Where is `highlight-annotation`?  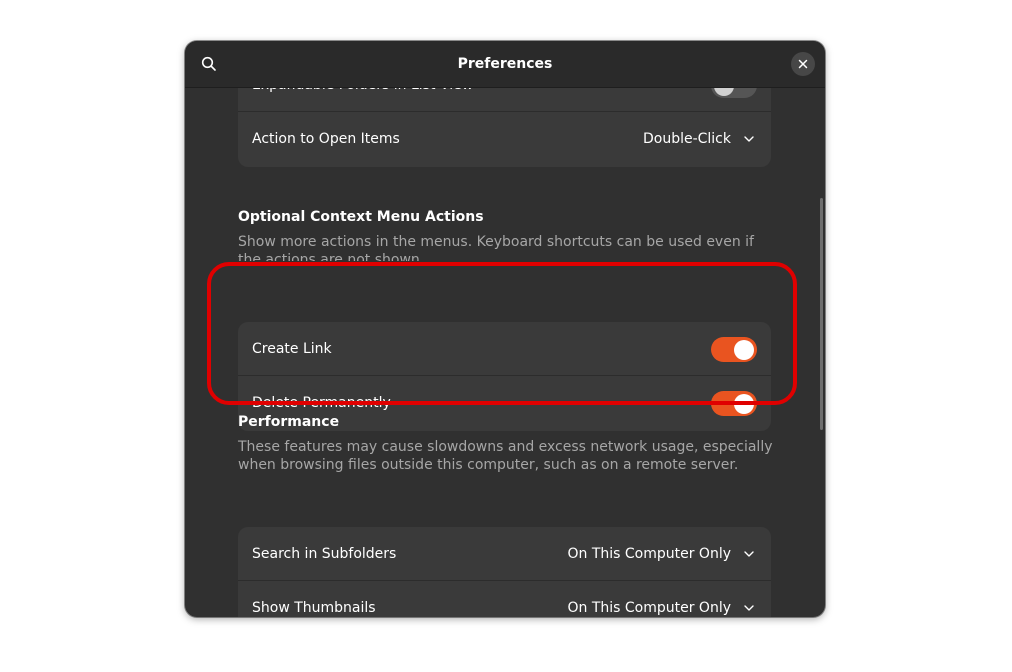 highlight-annotation is located at coordinates (502, 333).